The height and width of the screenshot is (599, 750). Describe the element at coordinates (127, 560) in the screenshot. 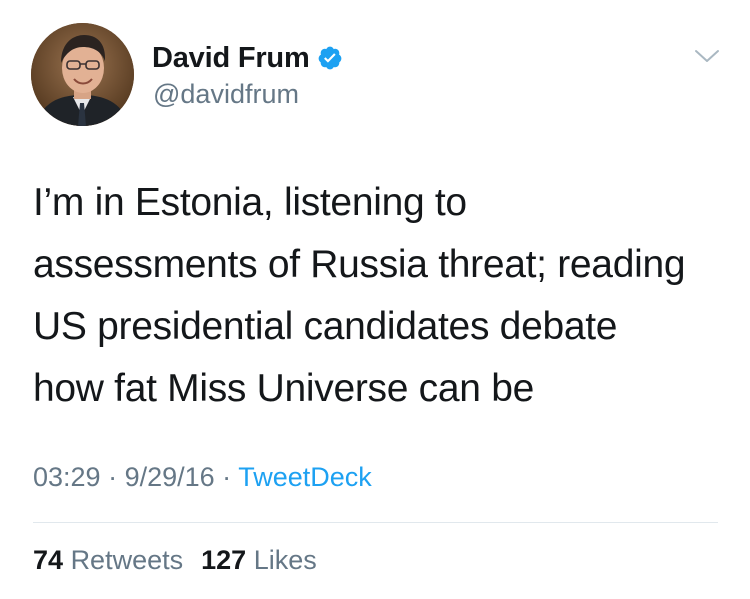

I see `retweets-label: Retweets` at that location.